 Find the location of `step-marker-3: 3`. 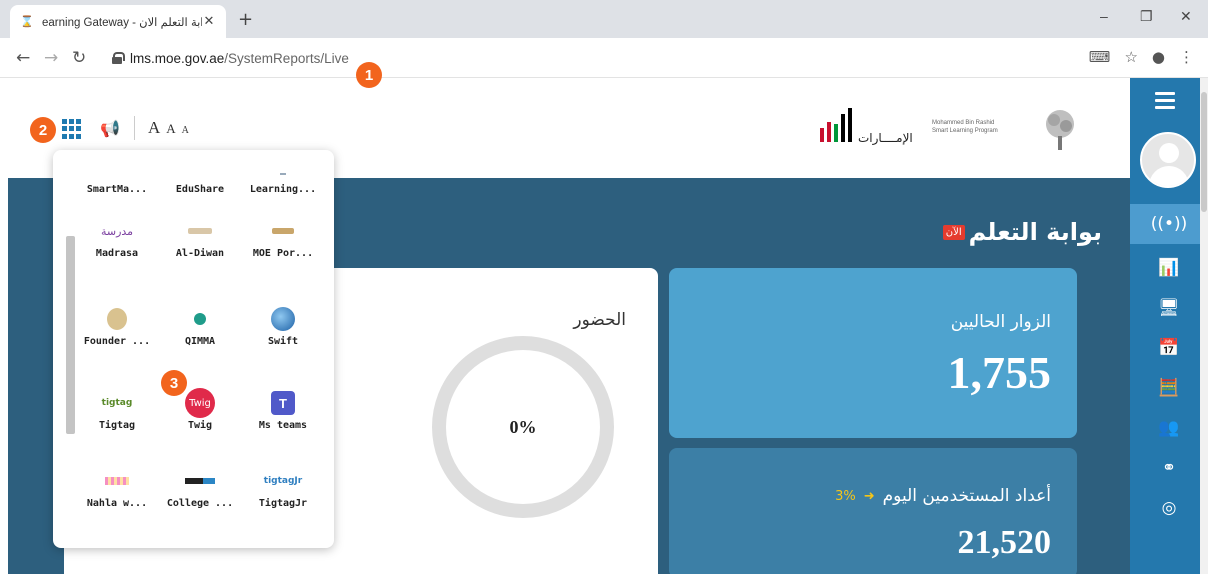

step-marker-3: 3 is located at coordinates (174, 383).